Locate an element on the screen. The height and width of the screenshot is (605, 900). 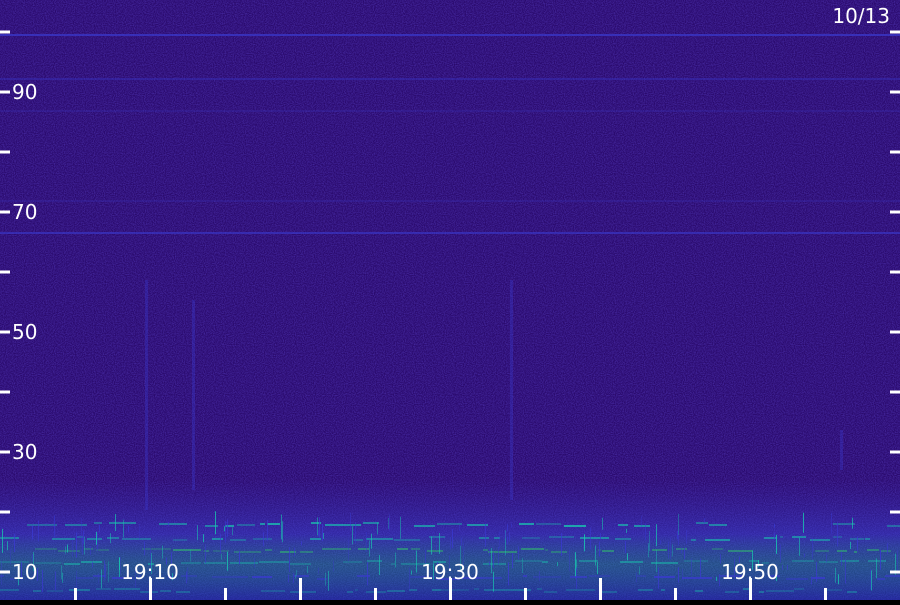
y-tick-left is located at coordinates (5, 452).